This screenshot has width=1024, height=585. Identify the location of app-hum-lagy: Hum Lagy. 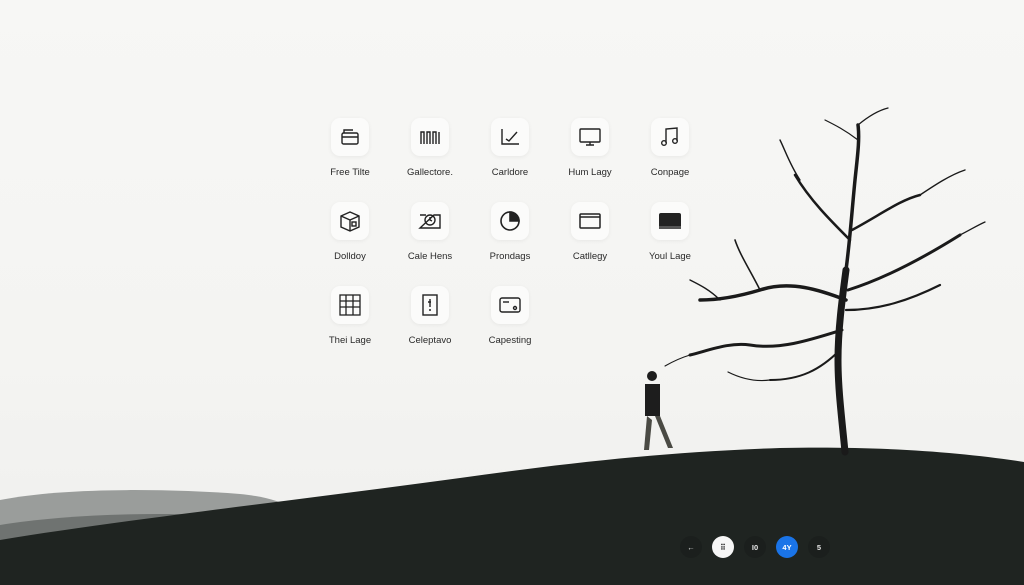
(590, 148).